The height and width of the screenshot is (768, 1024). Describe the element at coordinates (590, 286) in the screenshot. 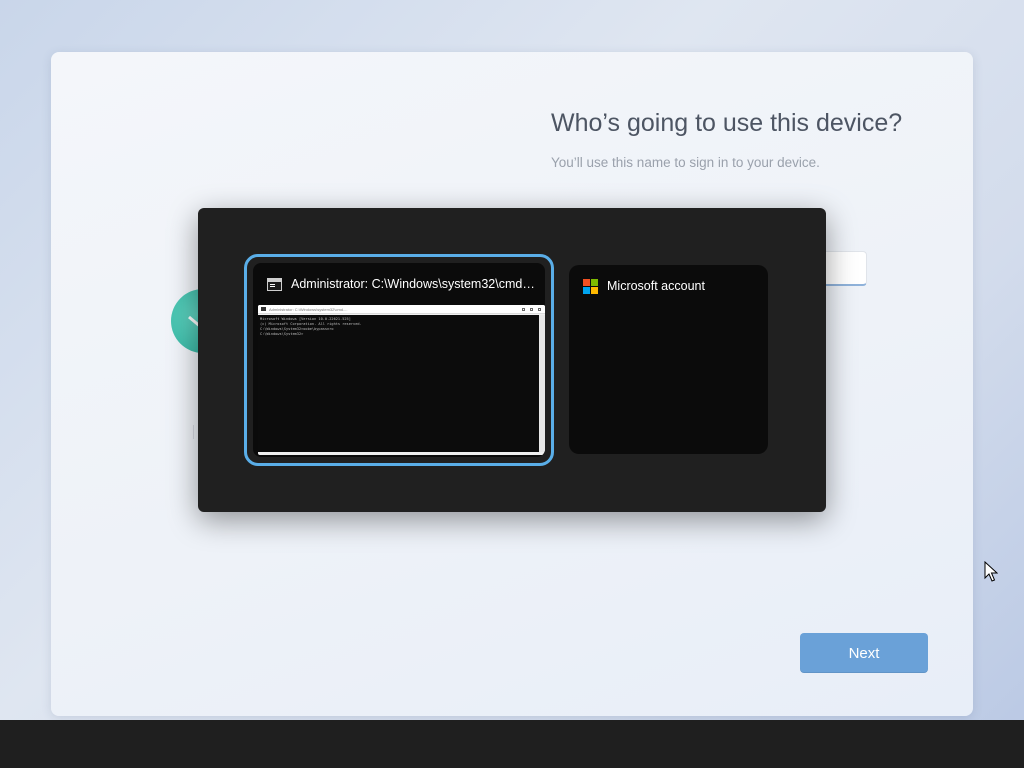

I see `microsoft-logo-icon` at that location.